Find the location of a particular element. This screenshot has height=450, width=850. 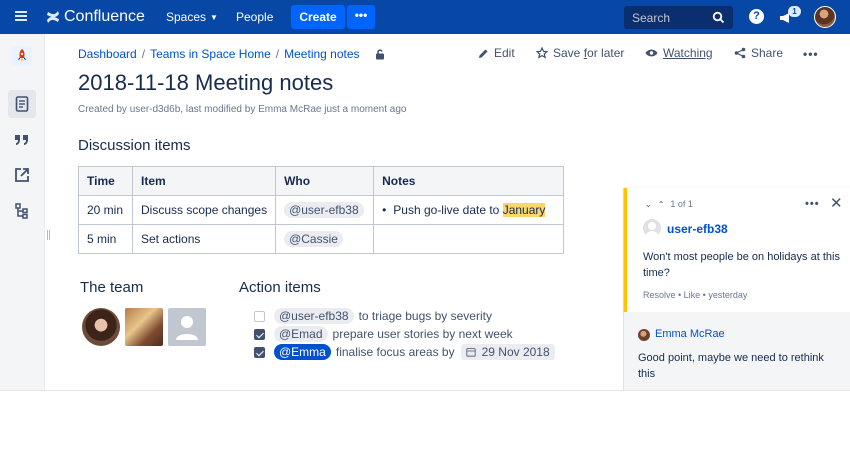

search-icon is located at coordinates (718, 17).